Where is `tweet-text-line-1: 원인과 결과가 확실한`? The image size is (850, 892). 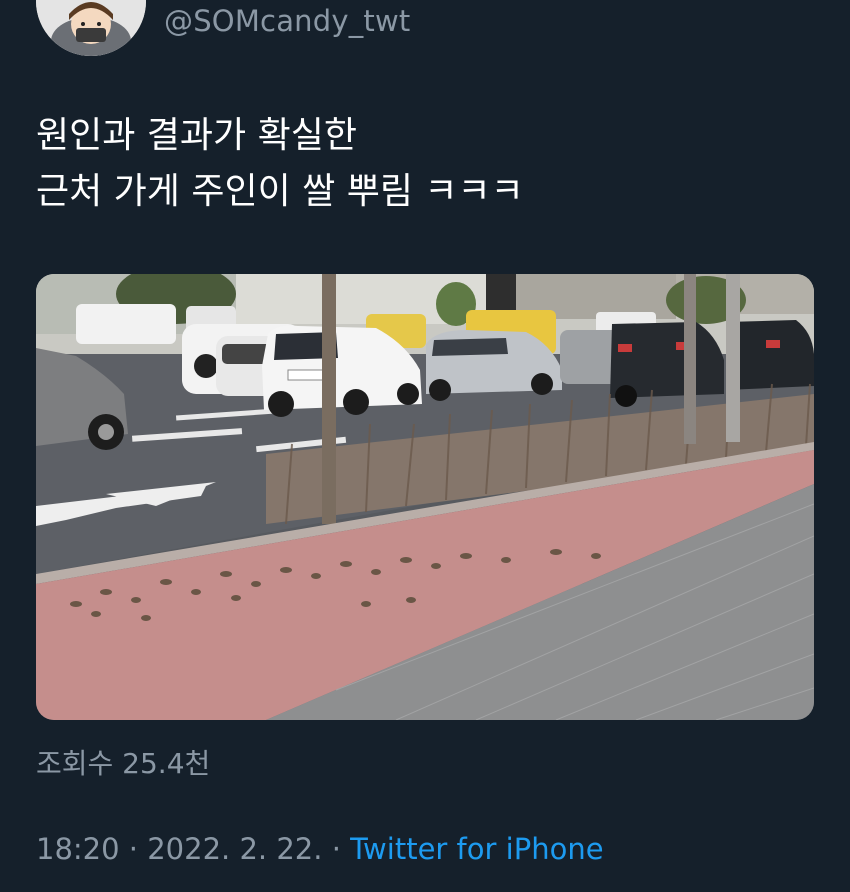
tweet-text-line-1: 원인과 결과가 확실한 is located at coordinates (196, 135).